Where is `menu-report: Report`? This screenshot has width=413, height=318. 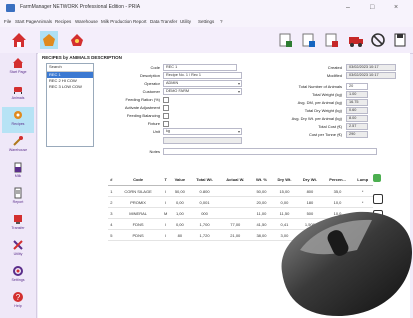 menu-report: Report is located at coordinates (140, 21).